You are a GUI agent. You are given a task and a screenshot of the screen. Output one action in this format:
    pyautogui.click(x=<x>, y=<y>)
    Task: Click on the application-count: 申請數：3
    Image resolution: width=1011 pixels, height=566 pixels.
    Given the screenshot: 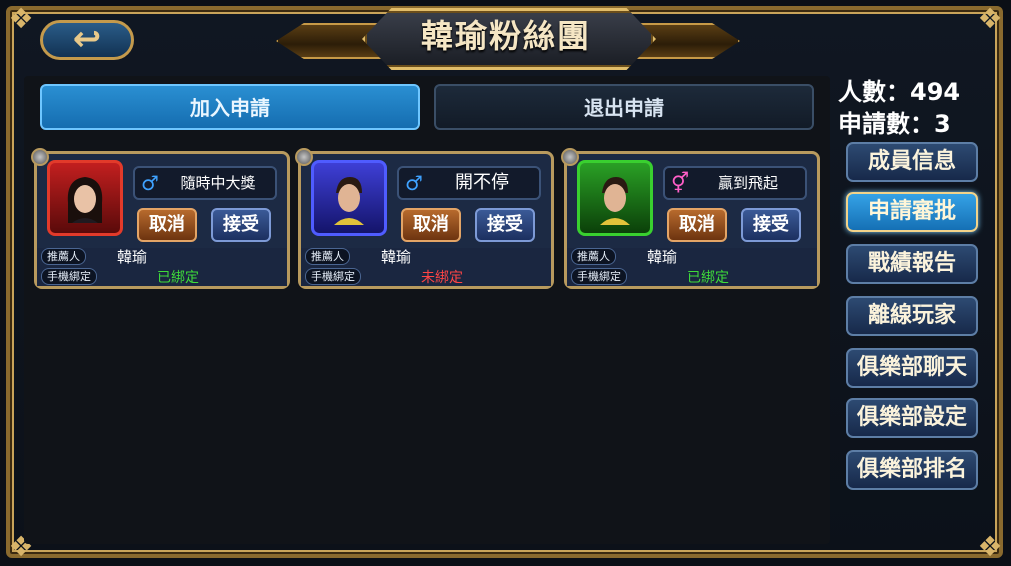 What is the action you would take?
    pyautogui.click(x=894, y=124)
    